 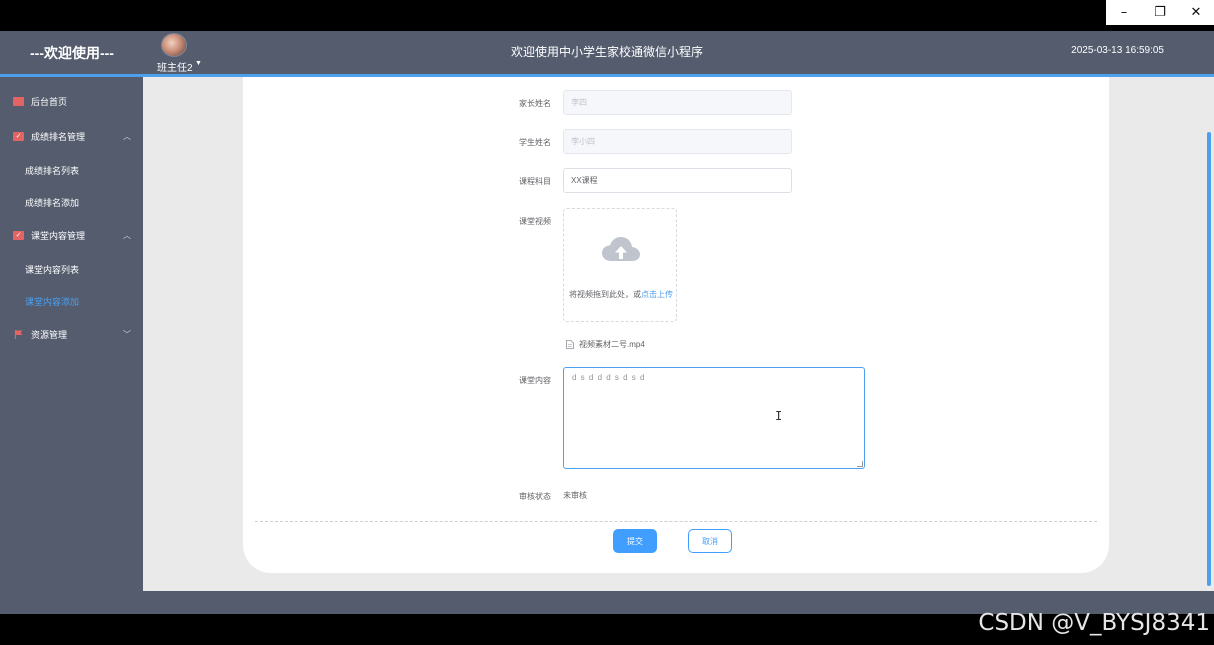 I want to click on scrollbar-thumb, so click(x=1209, y=359).